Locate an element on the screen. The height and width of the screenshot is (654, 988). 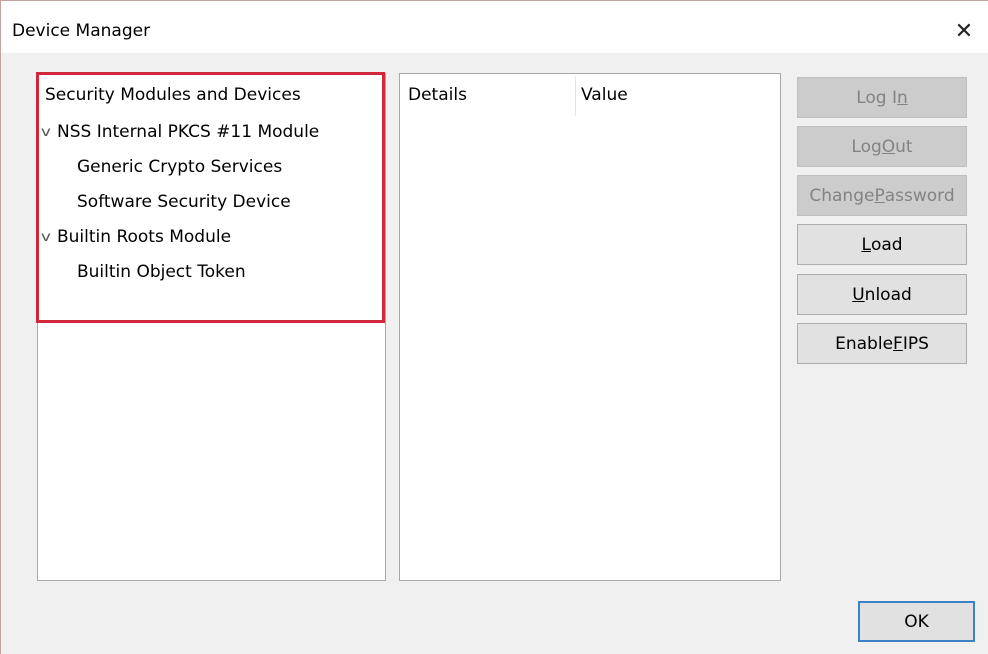
details-column-header: Details is located at coordinates (437, 95).